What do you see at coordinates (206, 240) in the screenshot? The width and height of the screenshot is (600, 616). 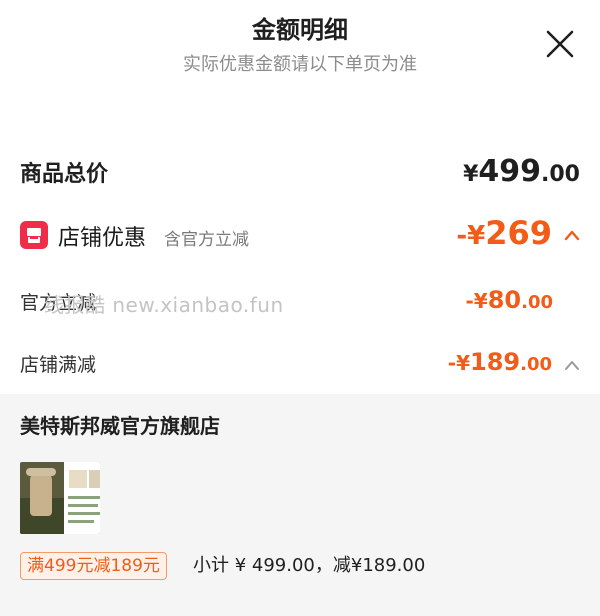 I see `store-discount-note: 含官方立减` at bounding box center [206, 240].